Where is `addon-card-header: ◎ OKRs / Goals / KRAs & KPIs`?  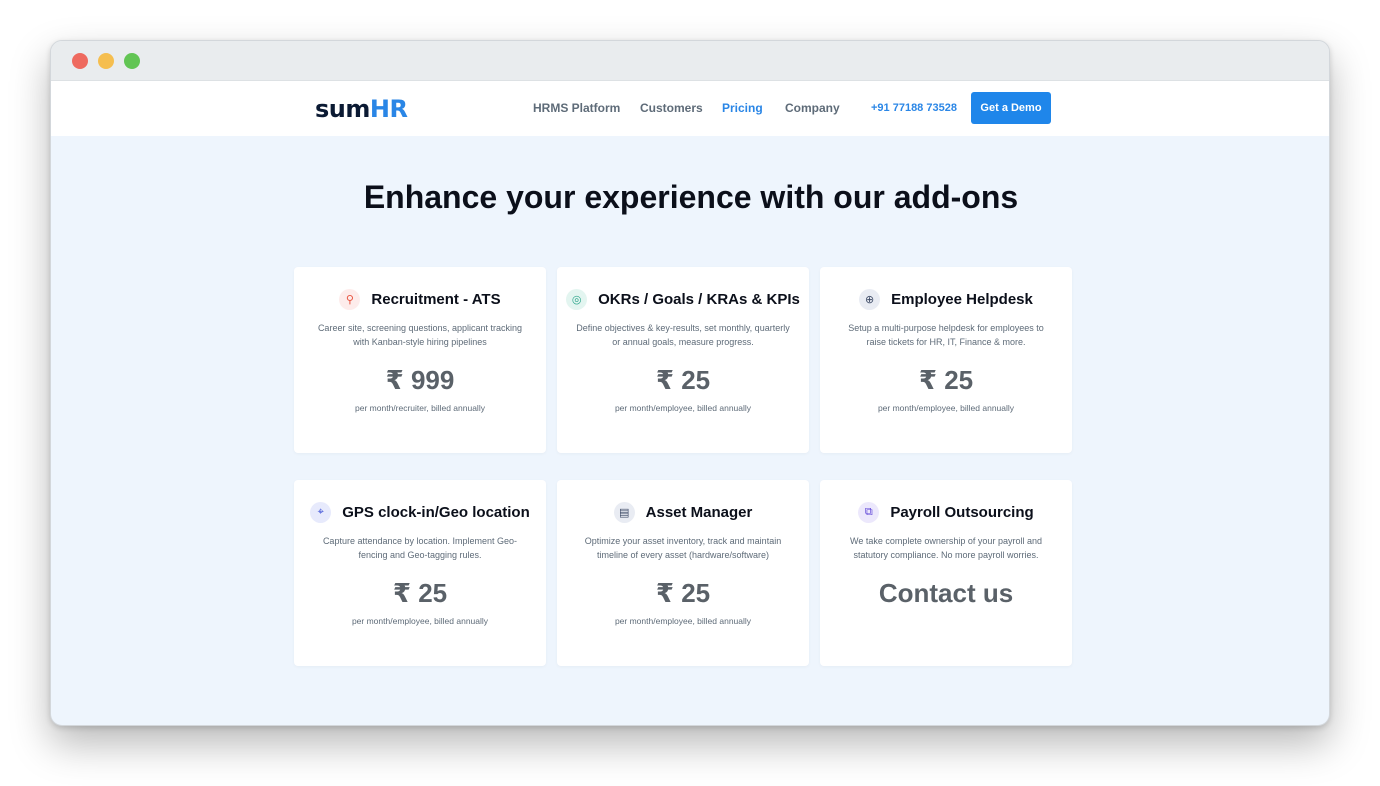
addon-card-header: ◎ OKRs / Goals / KRAs & KPIs is located at coordinates (683, 299).